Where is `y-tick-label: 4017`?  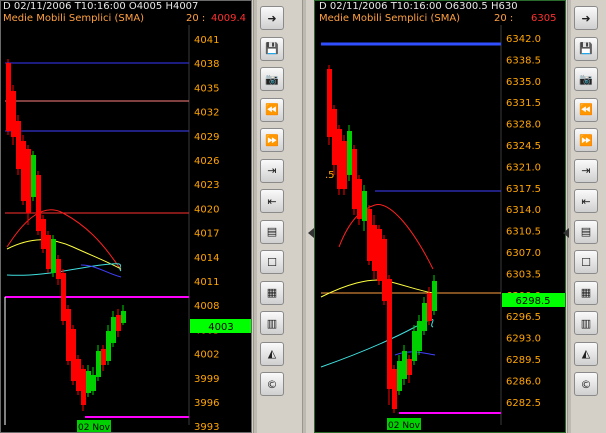 y-tick-label: 4017 is located at coordinates (206, 234).